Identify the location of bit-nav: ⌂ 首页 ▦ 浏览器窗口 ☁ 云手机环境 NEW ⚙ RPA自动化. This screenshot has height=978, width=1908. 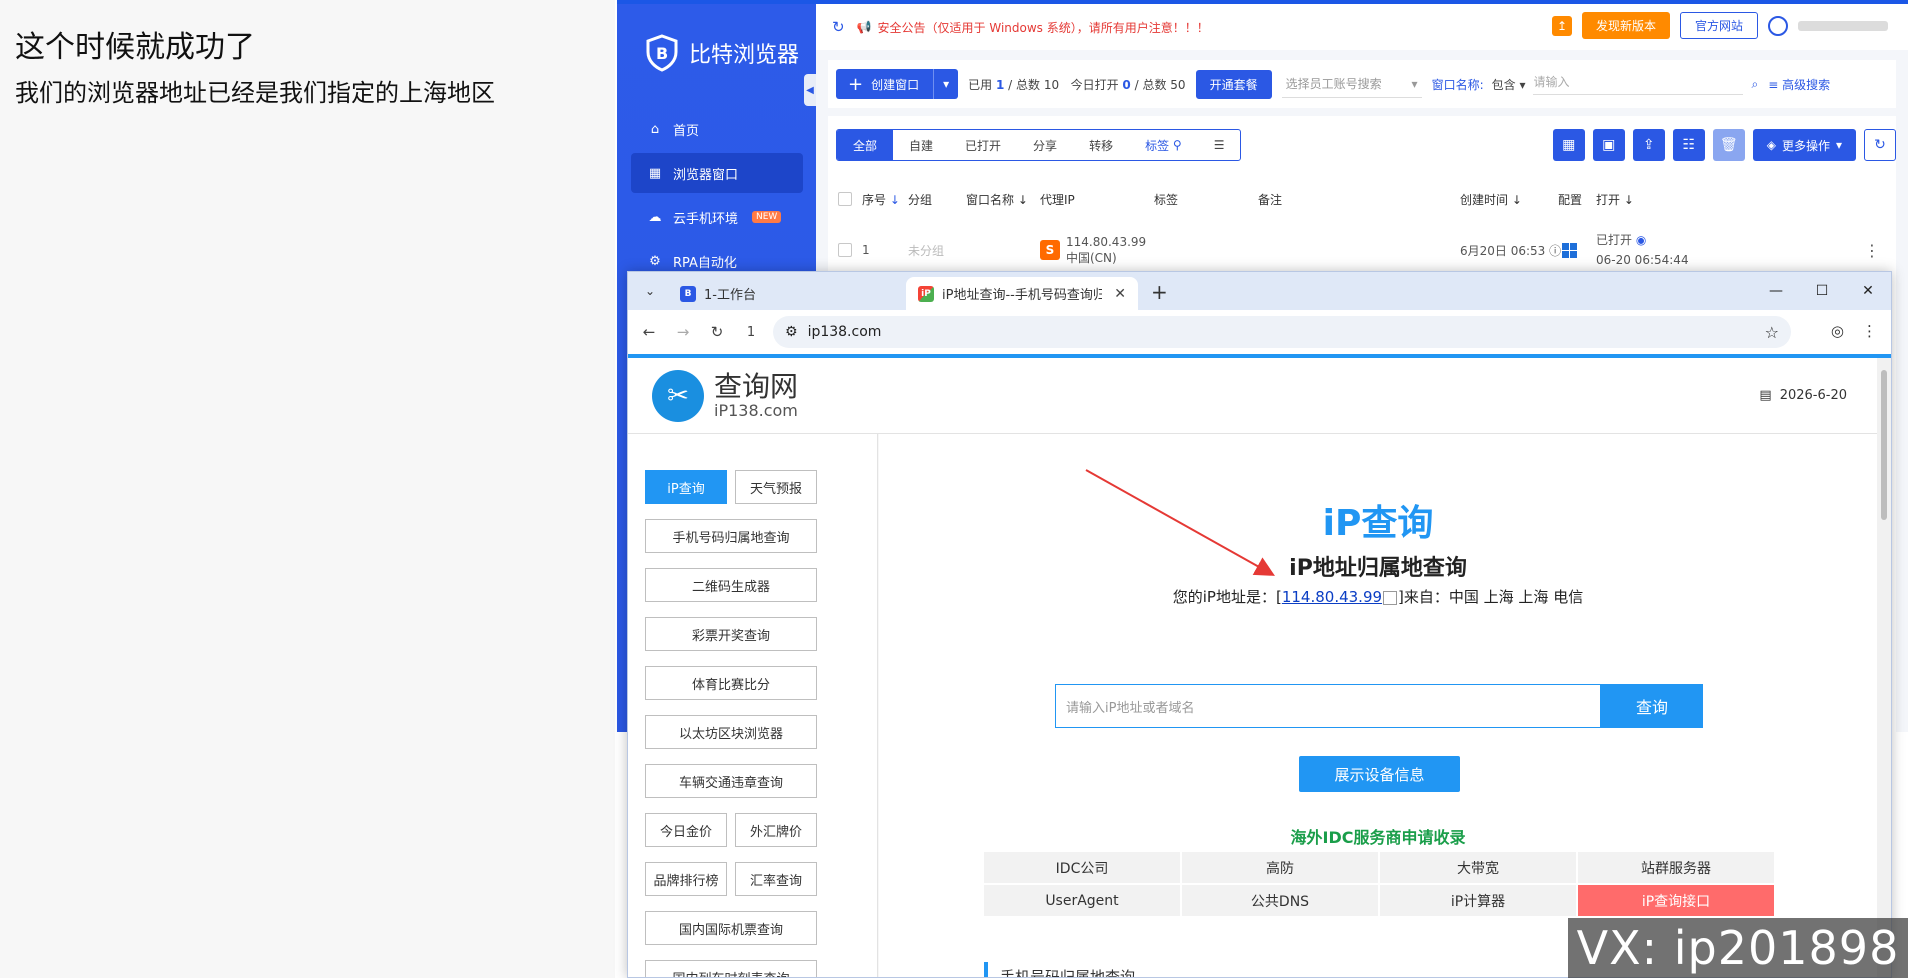
(717, 197).